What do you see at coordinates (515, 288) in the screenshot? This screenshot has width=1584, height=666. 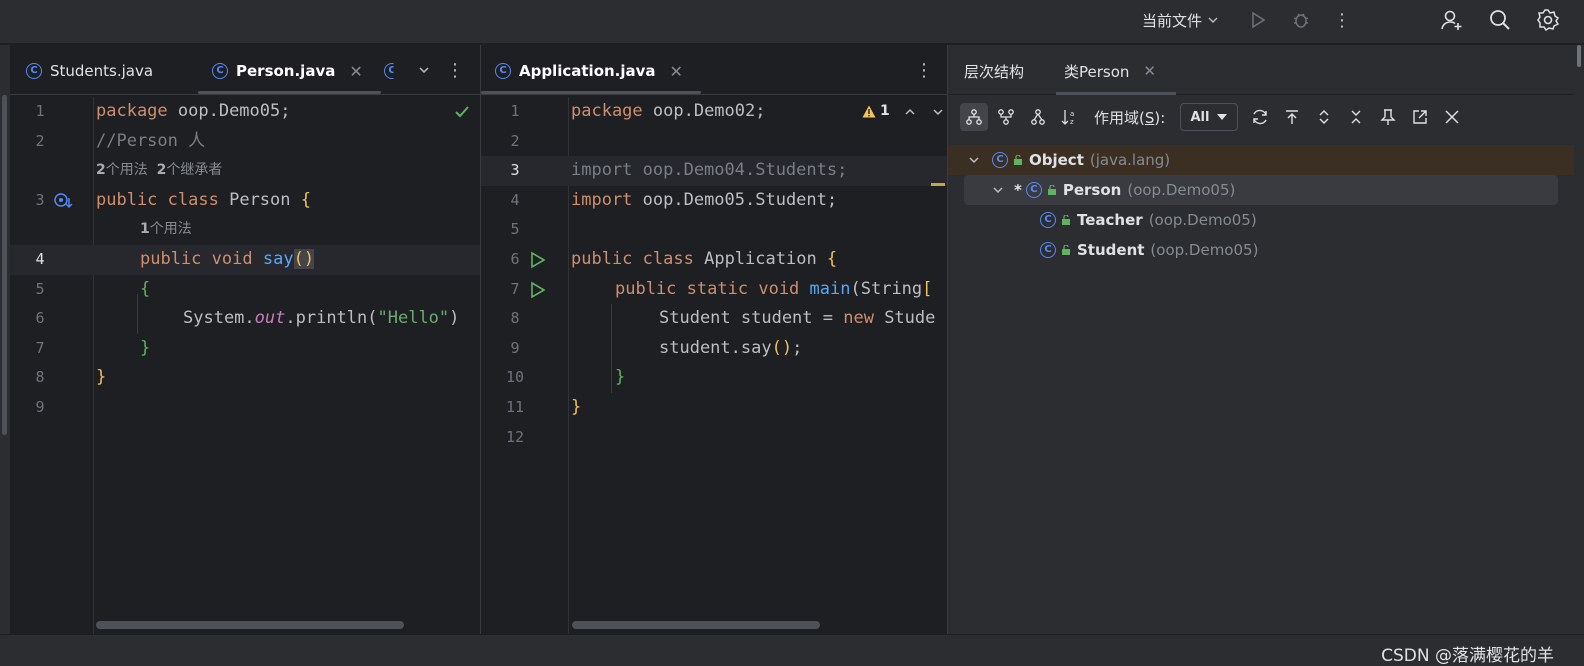 I see `line-number: 7` at bounding box center [515, 288].